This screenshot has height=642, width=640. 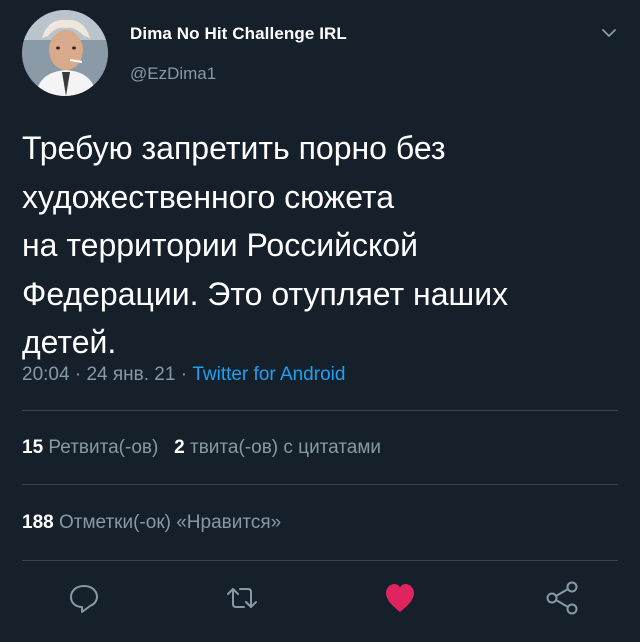 I want to click on tweet-time: 20:04, so click(x=46, y=374).